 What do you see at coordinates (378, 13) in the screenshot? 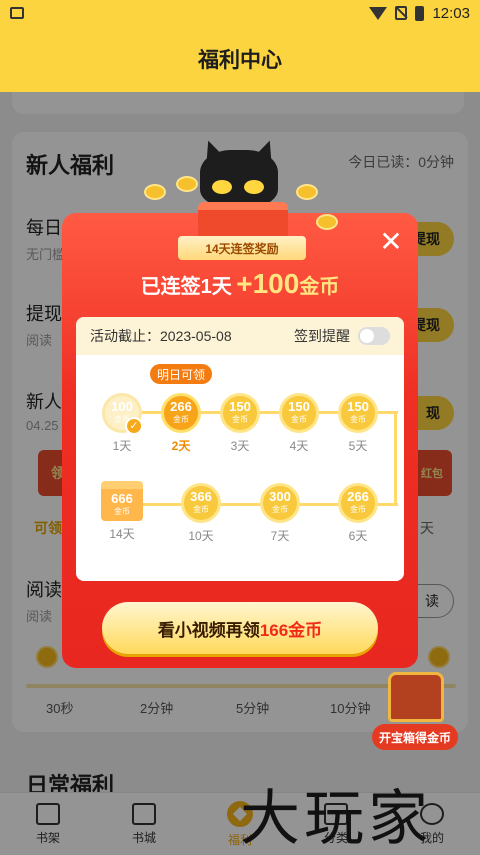
I see `wifi-icon` at bounding box center [378, 13].